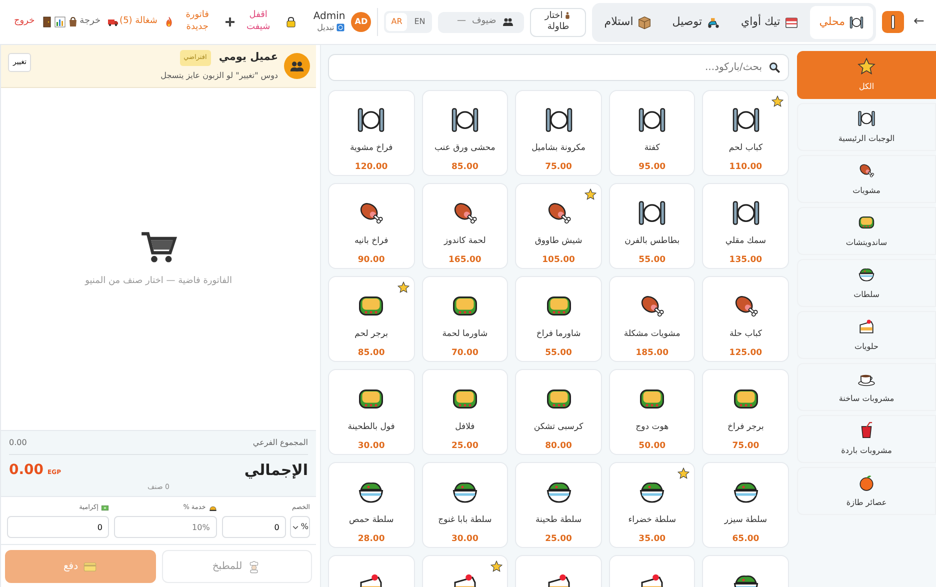  I want to click on empty-cart-message: الفاتورة فاضية — اختار صنف من المنيو, so click(158, 281).